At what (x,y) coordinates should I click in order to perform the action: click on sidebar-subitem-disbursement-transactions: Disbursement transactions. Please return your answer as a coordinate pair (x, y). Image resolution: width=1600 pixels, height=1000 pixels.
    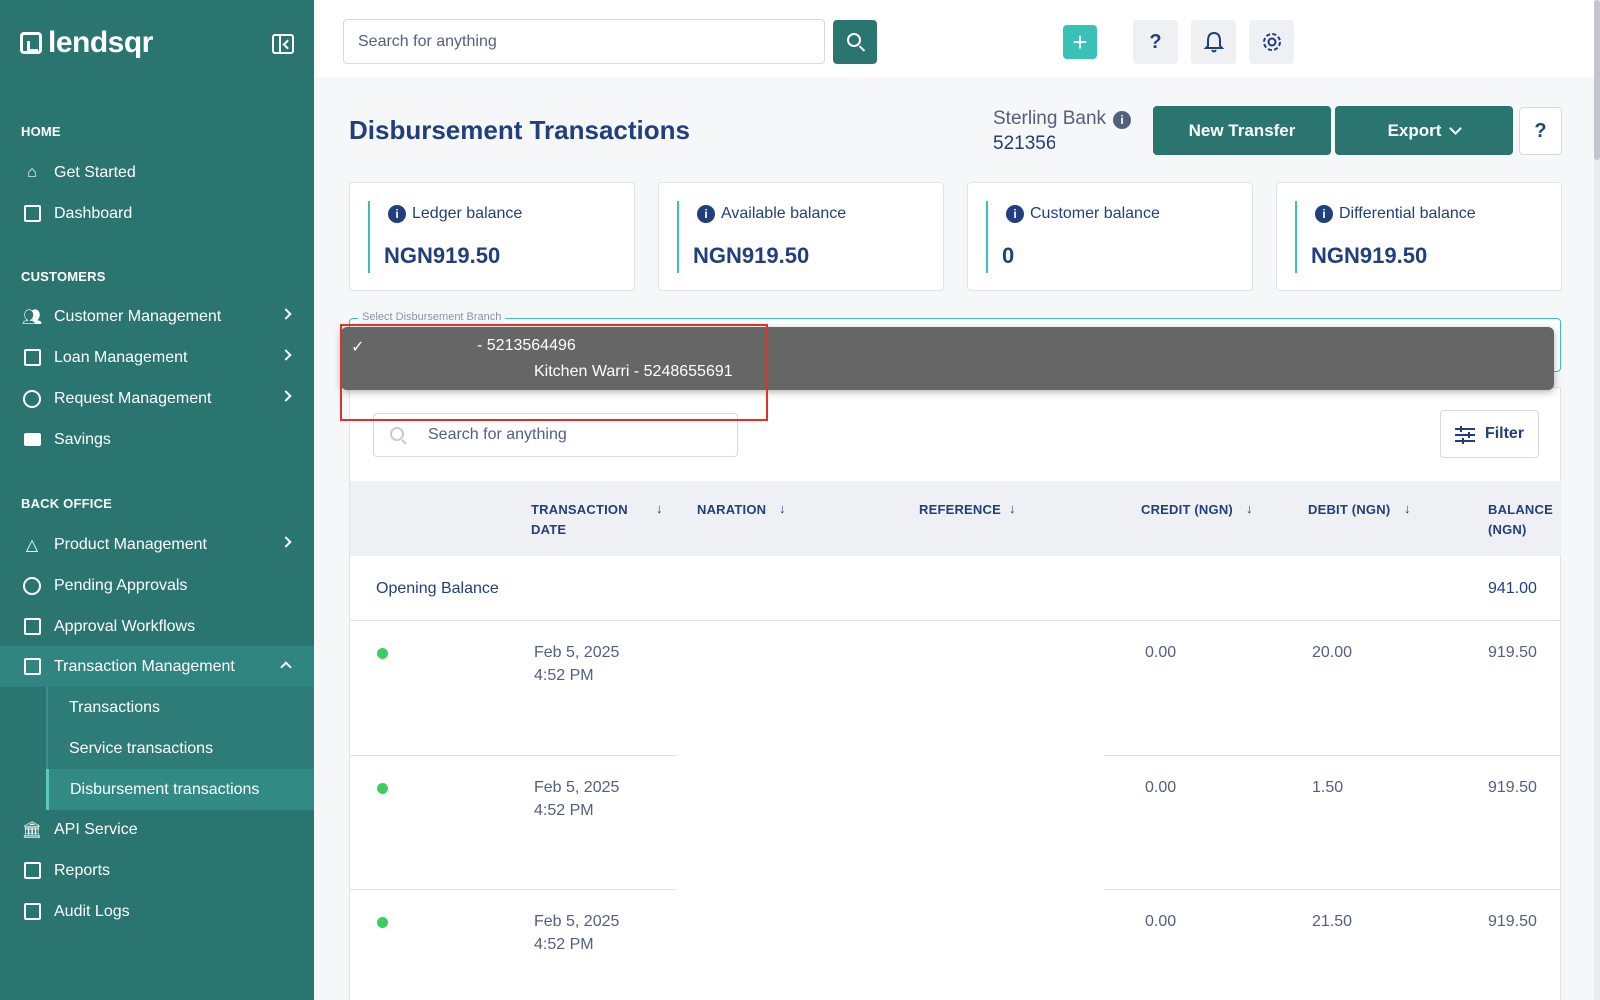
    Looking at the image, I should click on (180, 789).